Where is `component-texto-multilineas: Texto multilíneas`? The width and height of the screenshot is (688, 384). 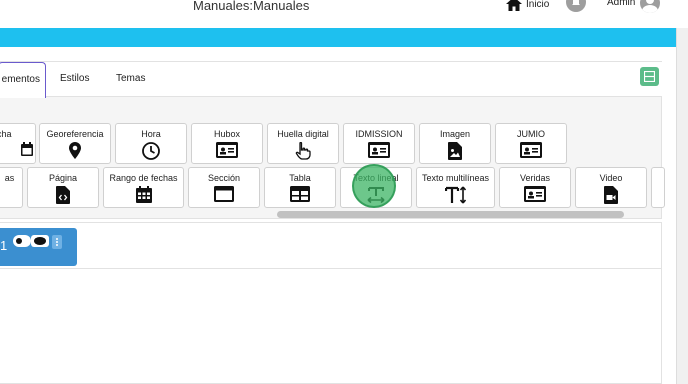 component-texto-multilineas: Texto multilíneas is located at coordinates (455, 187).